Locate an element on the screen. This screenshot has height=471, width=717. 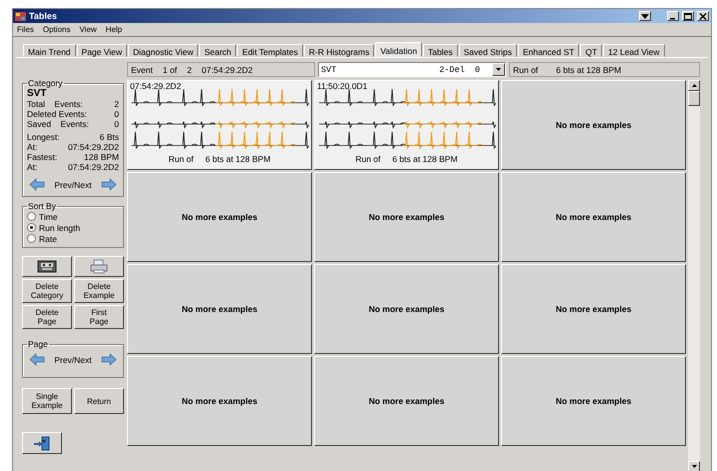
strip-time: 11:50:20.0D1 is located at coordinates (342, 86).